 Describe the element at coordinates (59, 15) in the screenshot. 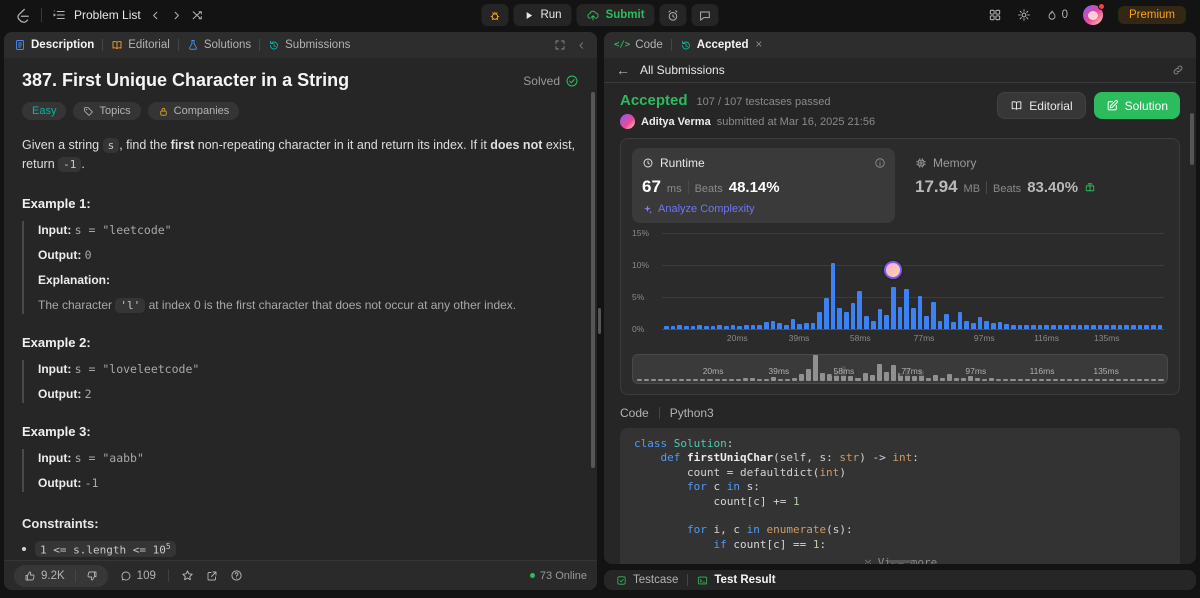

I see `problem-list-icon` at that location.